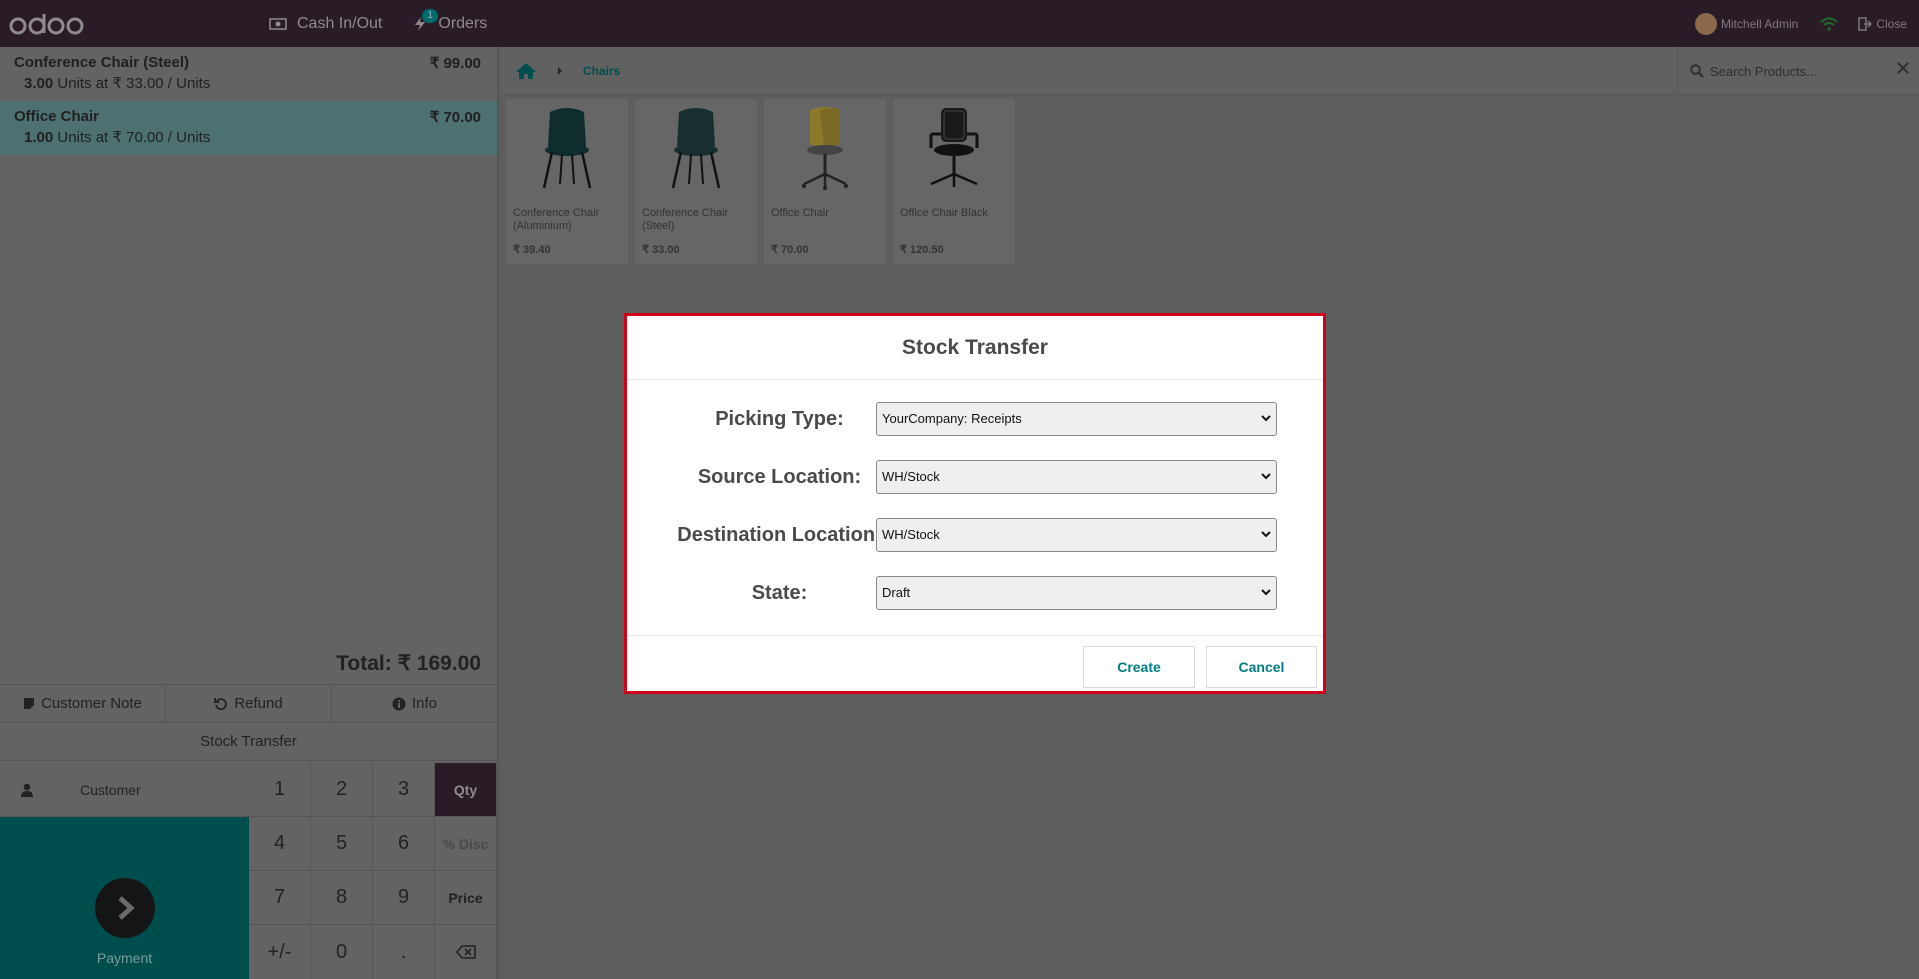 The width and height of the screenshot is (1919, 979). I want to click on product-card: Office Chair ₹ 70.00, so click(825, 181).